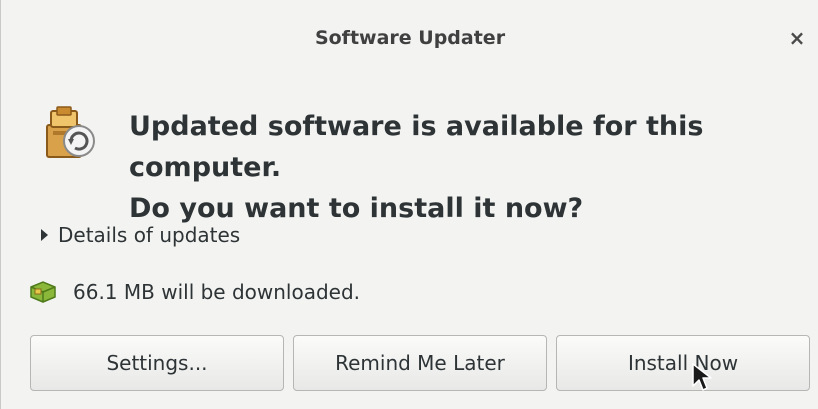  I want to click on details-label: Details of updates, so click(149, 235).